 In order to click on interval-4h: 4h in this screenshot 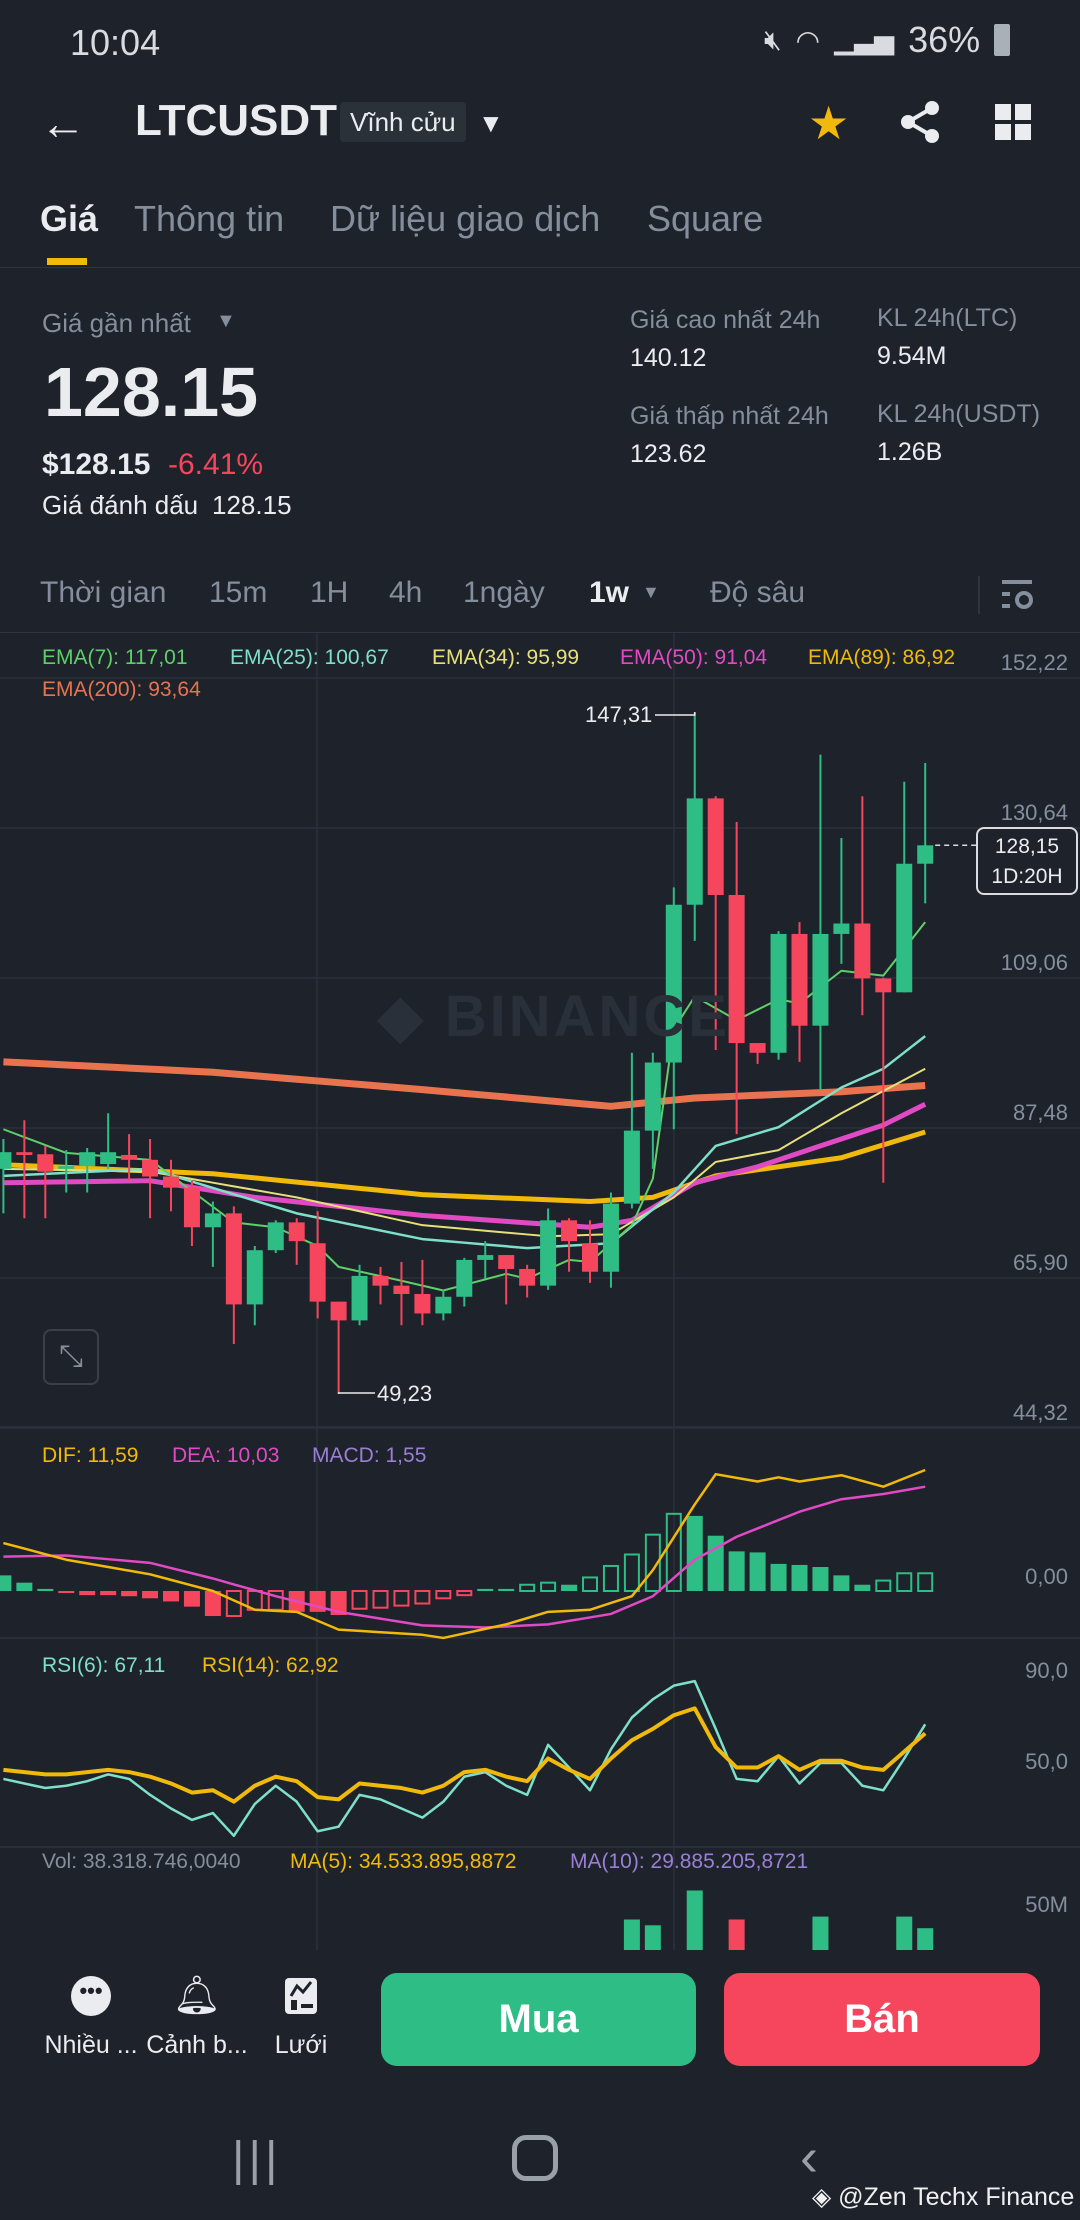, I will do `click(405, 593)`.